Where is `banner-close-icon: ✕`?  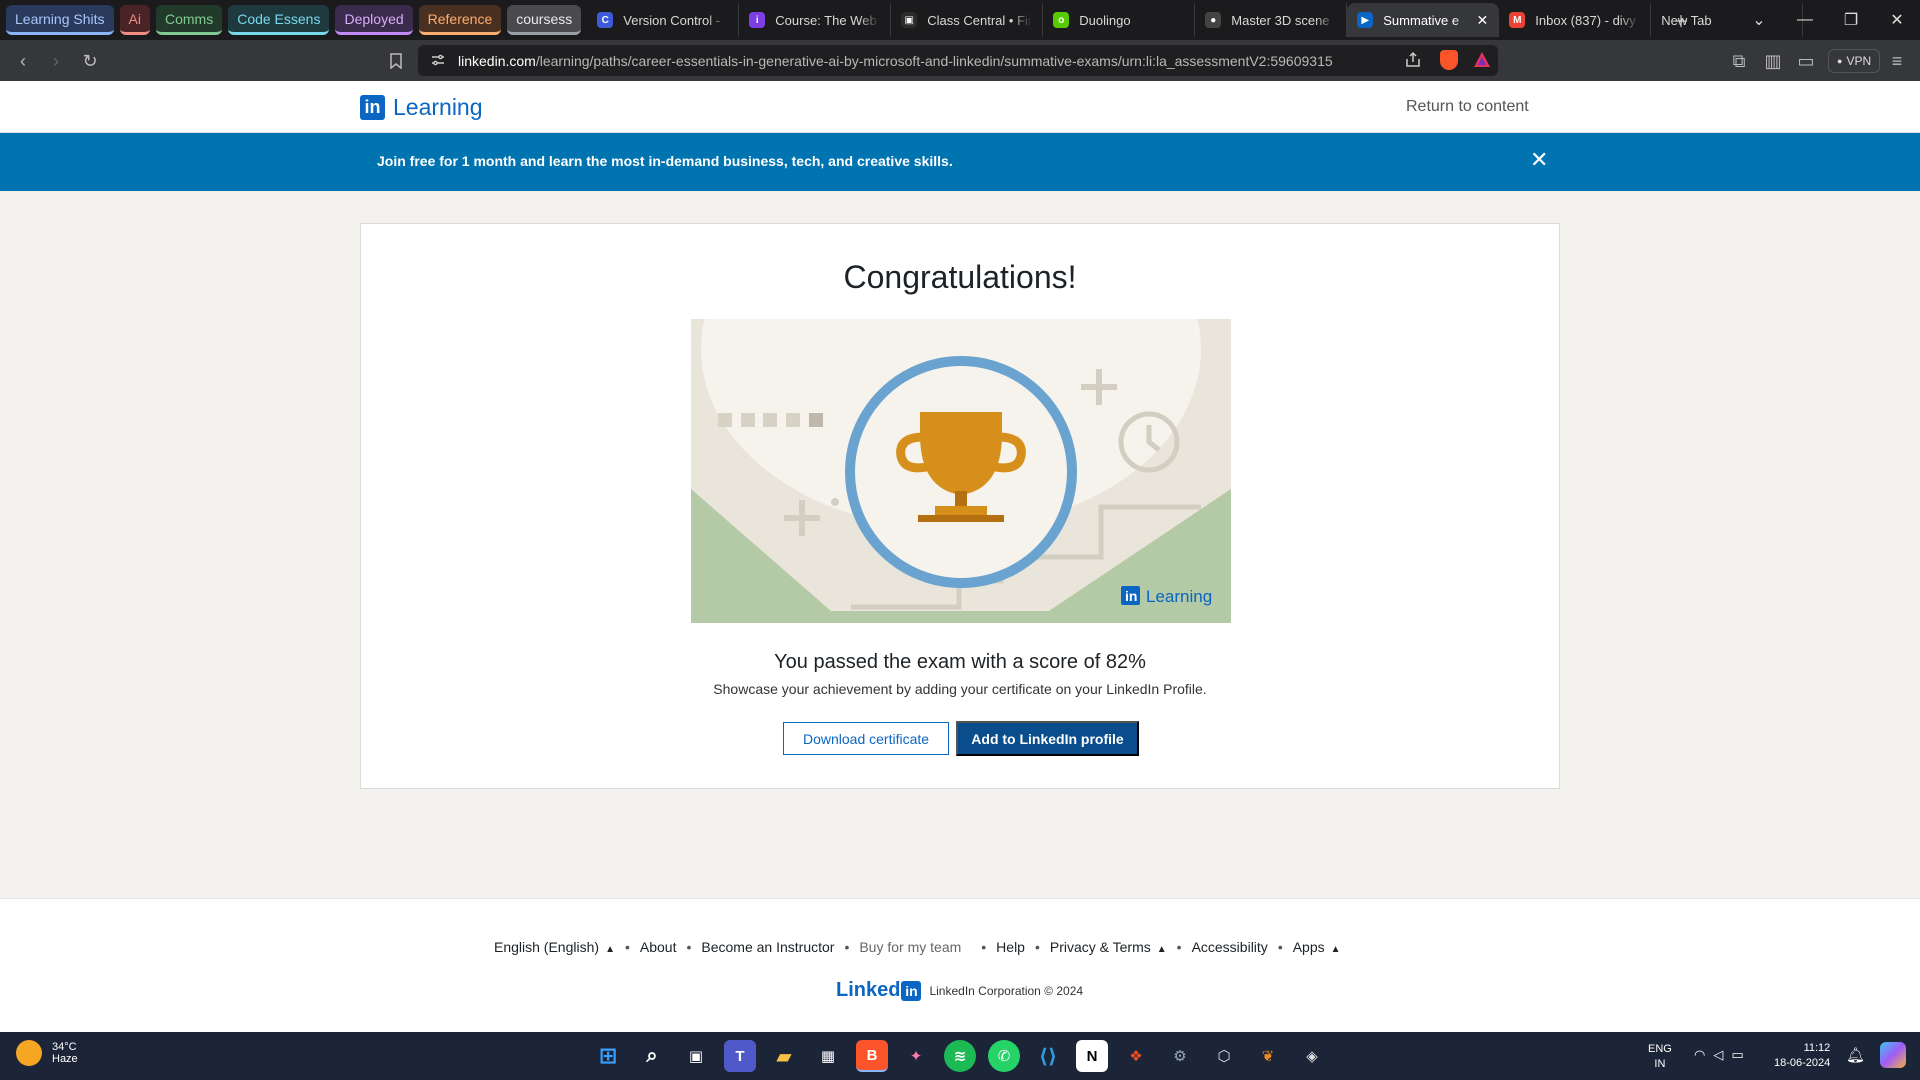
banner-close-icon: ✕ is located at coordinates (1539, 160).